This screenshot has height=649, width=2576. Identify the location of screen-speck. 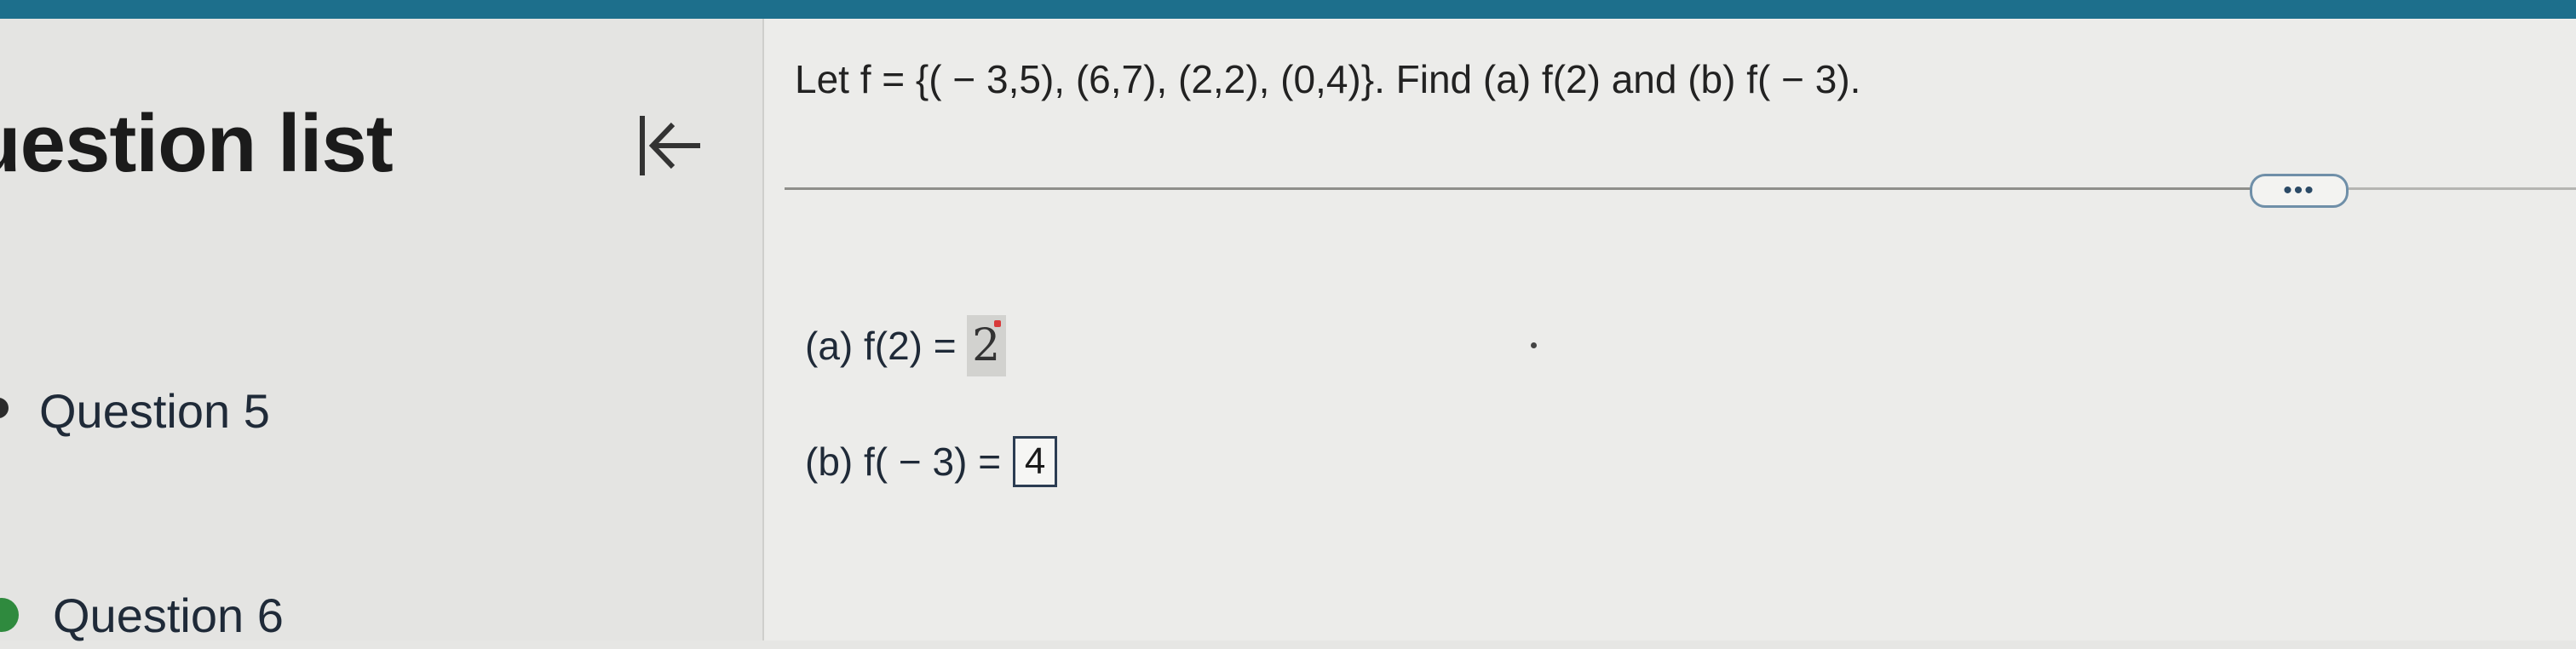
(1534, 345).